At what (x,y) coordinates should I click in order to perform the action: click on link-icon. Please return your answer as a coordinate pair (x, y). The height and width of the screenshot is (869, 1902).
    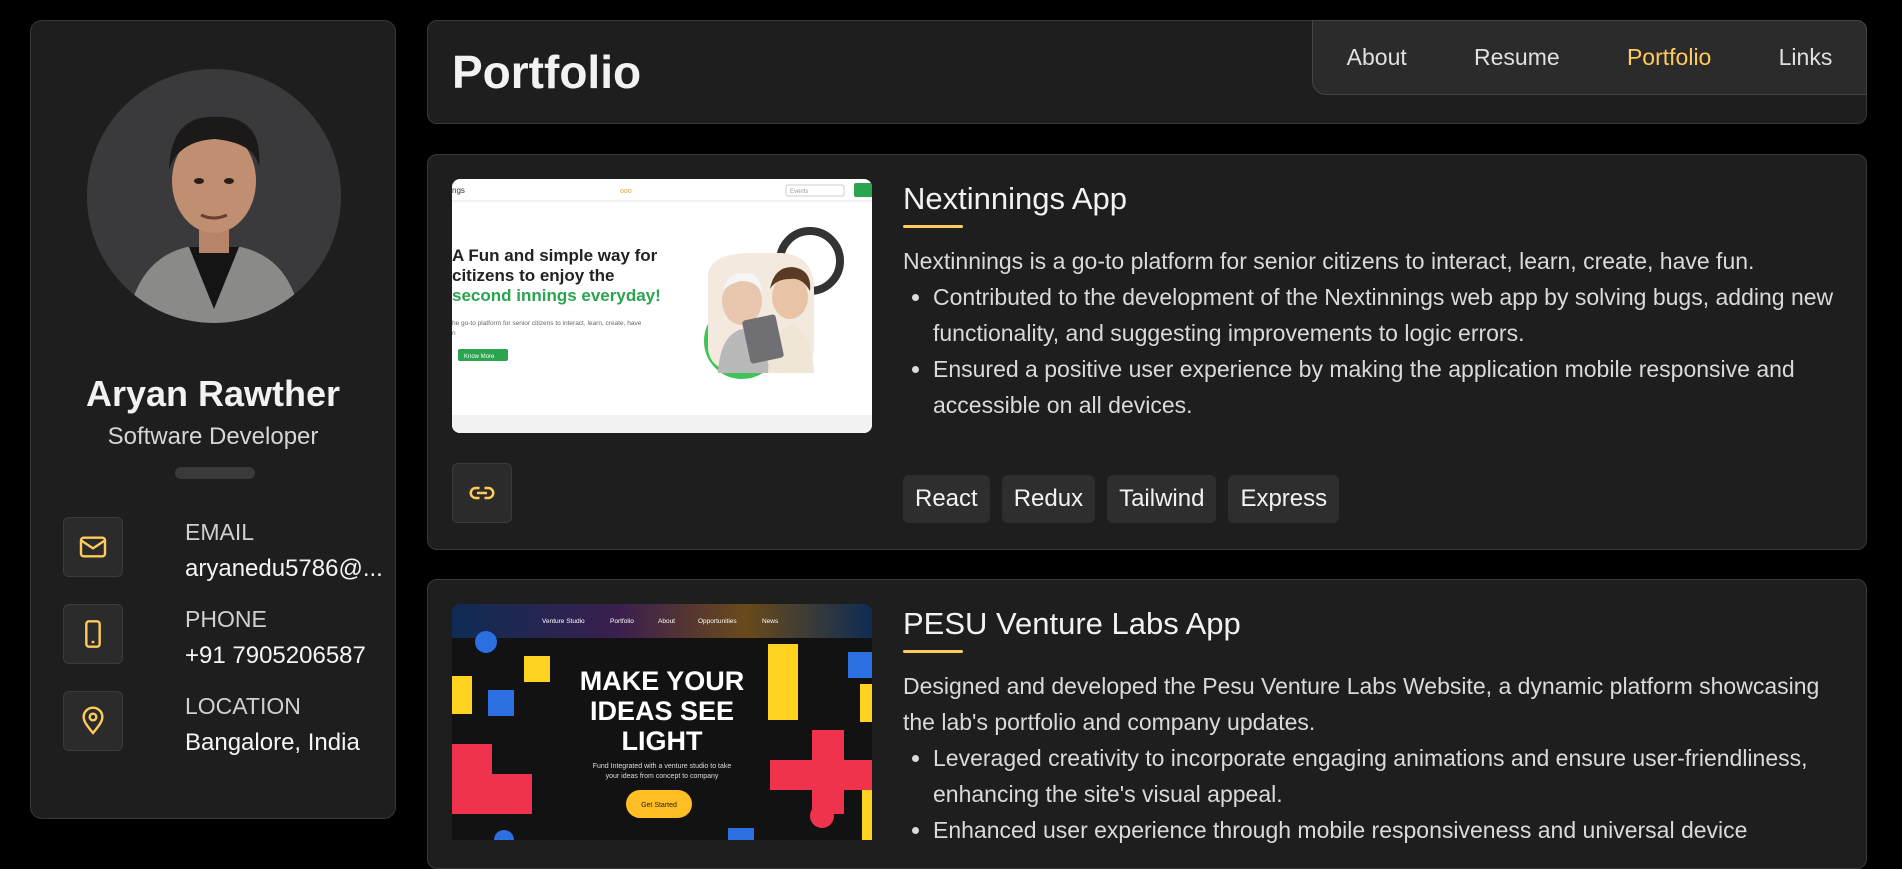
    Looking at the image, I should click on (482, 493).